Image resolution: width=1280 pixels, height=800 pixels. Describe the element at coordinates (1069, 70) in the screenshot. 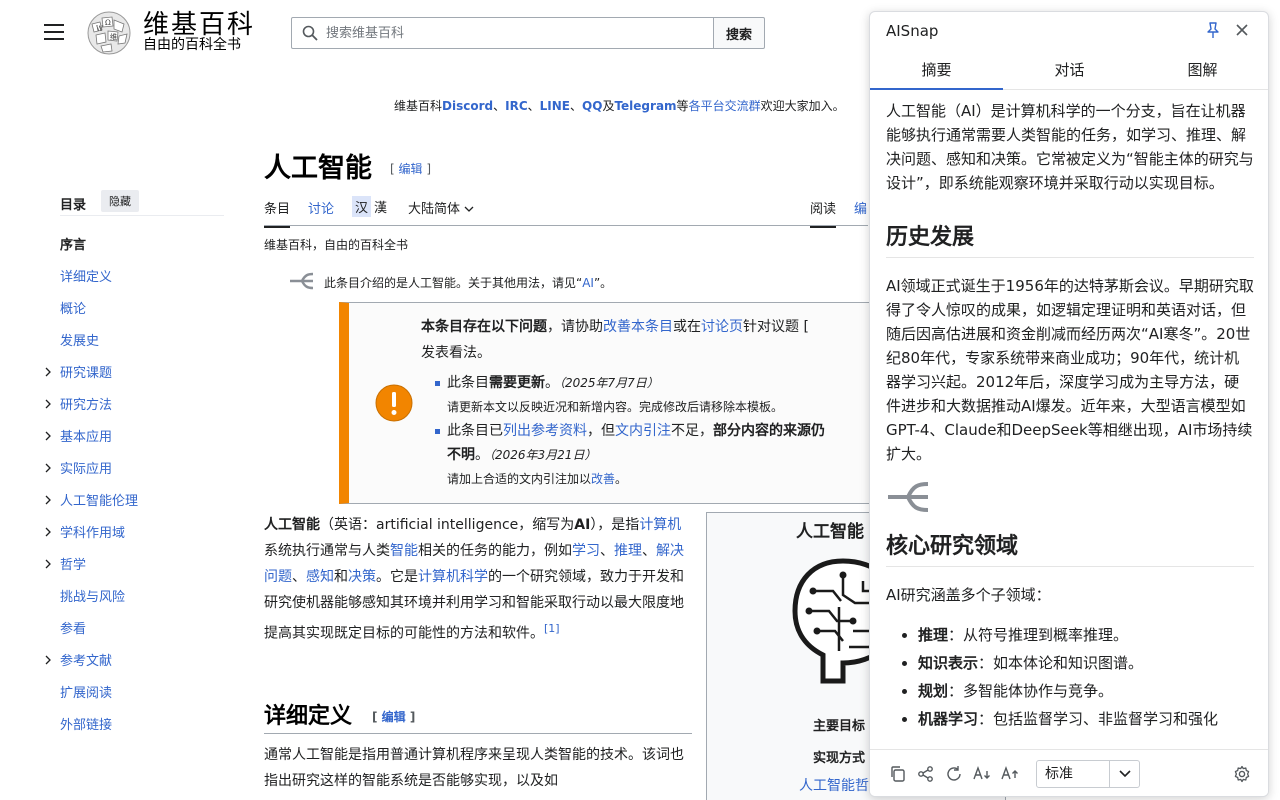

I see `tab-chat: 对话` at that location.